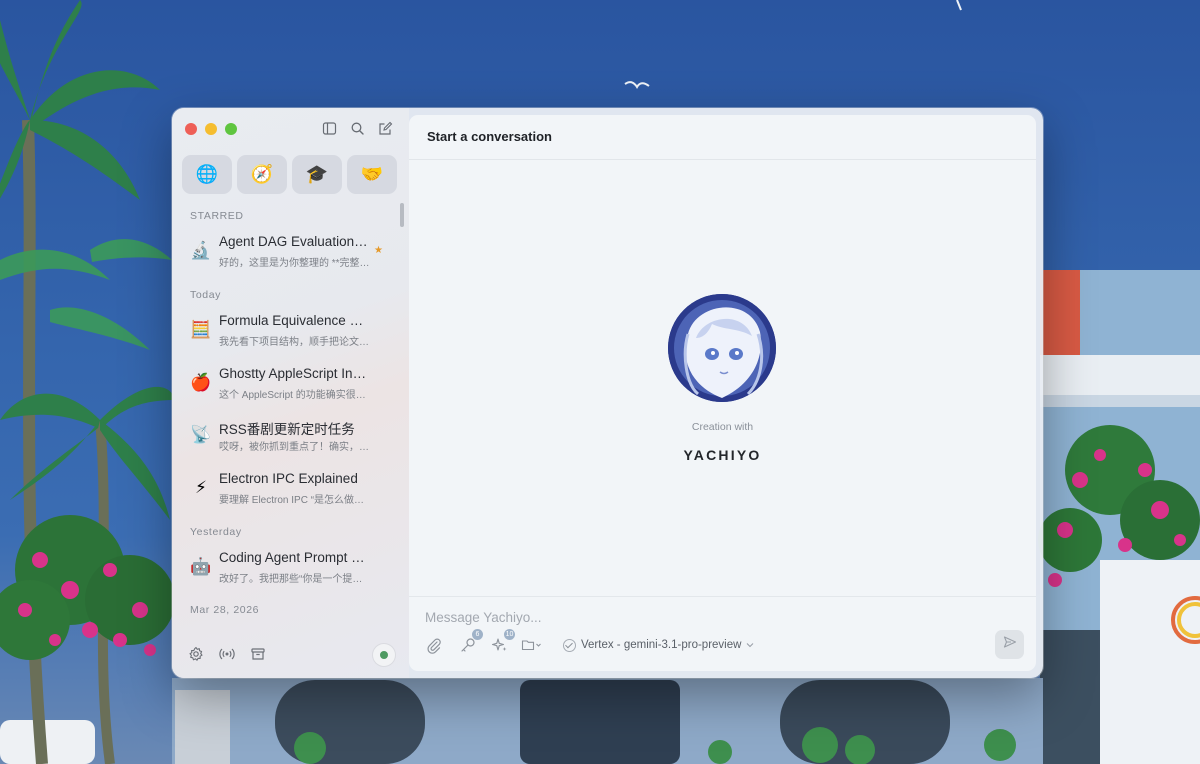  What do you see at coordinates (384, 655) in the screenshot?
I see `connection-status-indicator` at bounding box center [384, 655].